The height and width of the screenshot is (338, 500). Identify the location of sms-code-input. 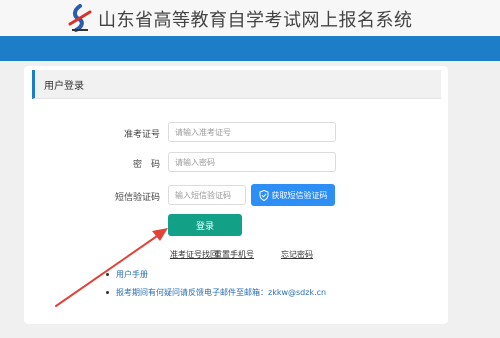
(207, 195).